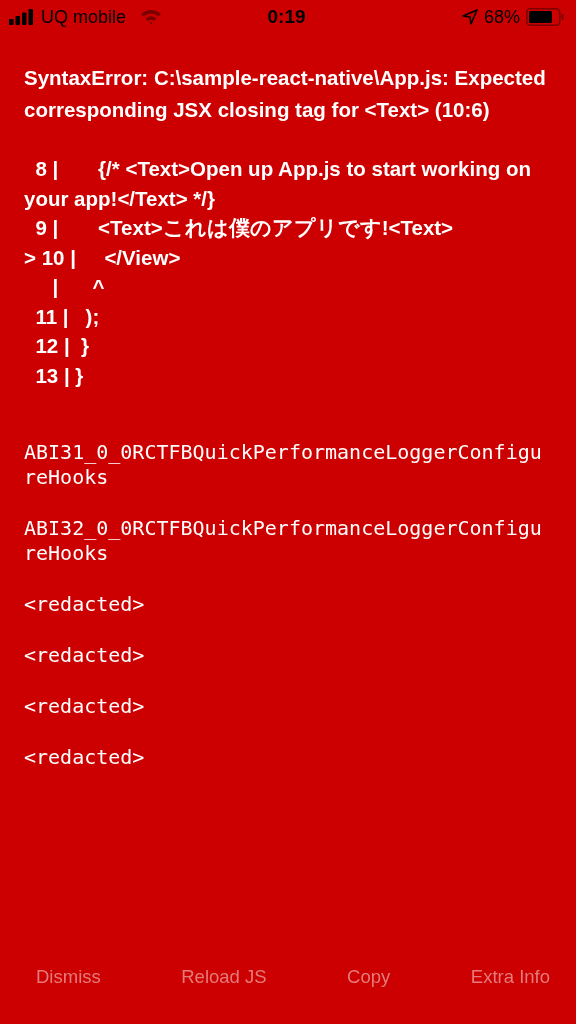 Image resolution: width=576 pixels, height=1024 pixels. Describe the element at coordinates (67, 316) in the screenshot. I see `code-line: 11 | );` at that location.